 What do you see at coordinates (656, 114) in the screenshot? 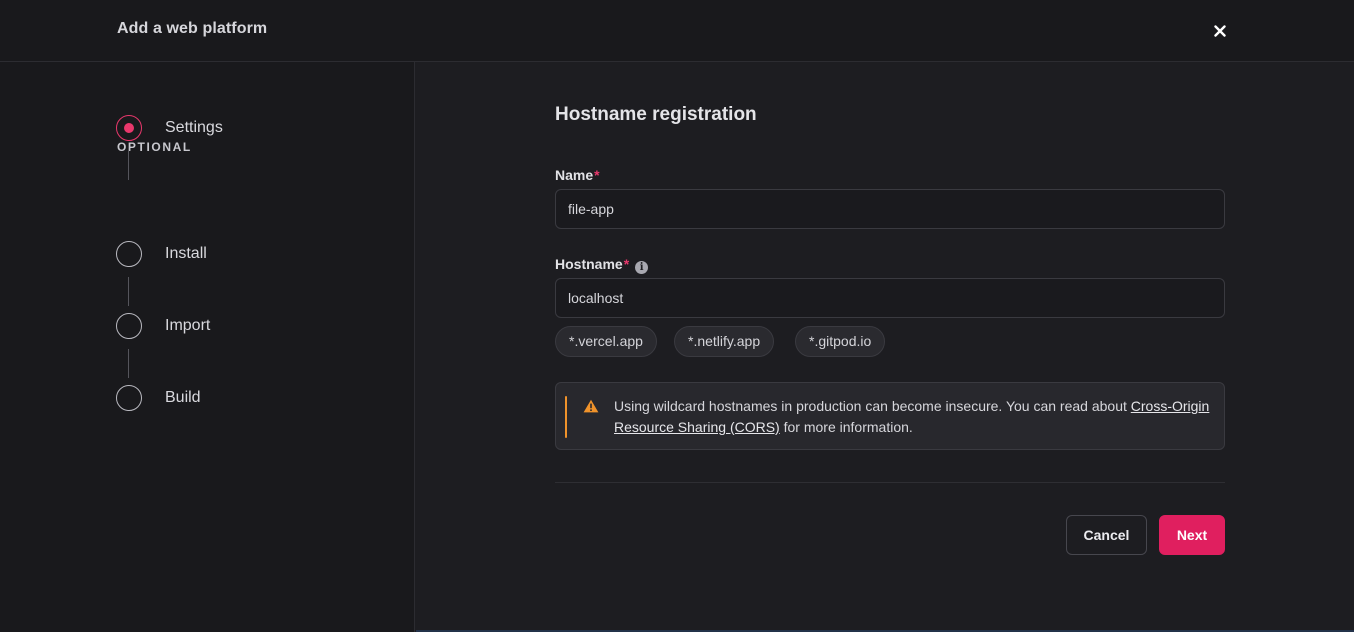
I see `section-title: Hostname registration` at bounding box center [656, 114].